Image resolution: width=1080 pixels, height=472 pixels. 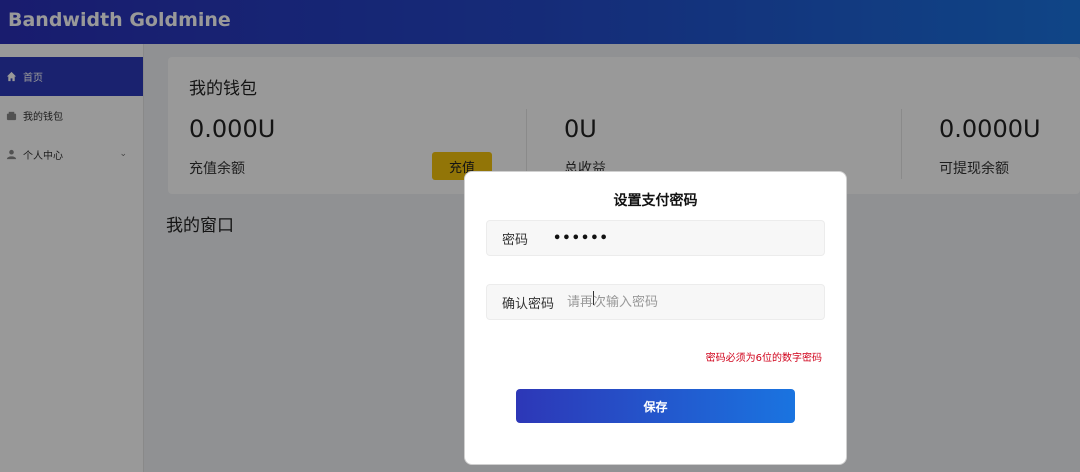 I want to click on confirm-password-input, so click(x=687, y=302).